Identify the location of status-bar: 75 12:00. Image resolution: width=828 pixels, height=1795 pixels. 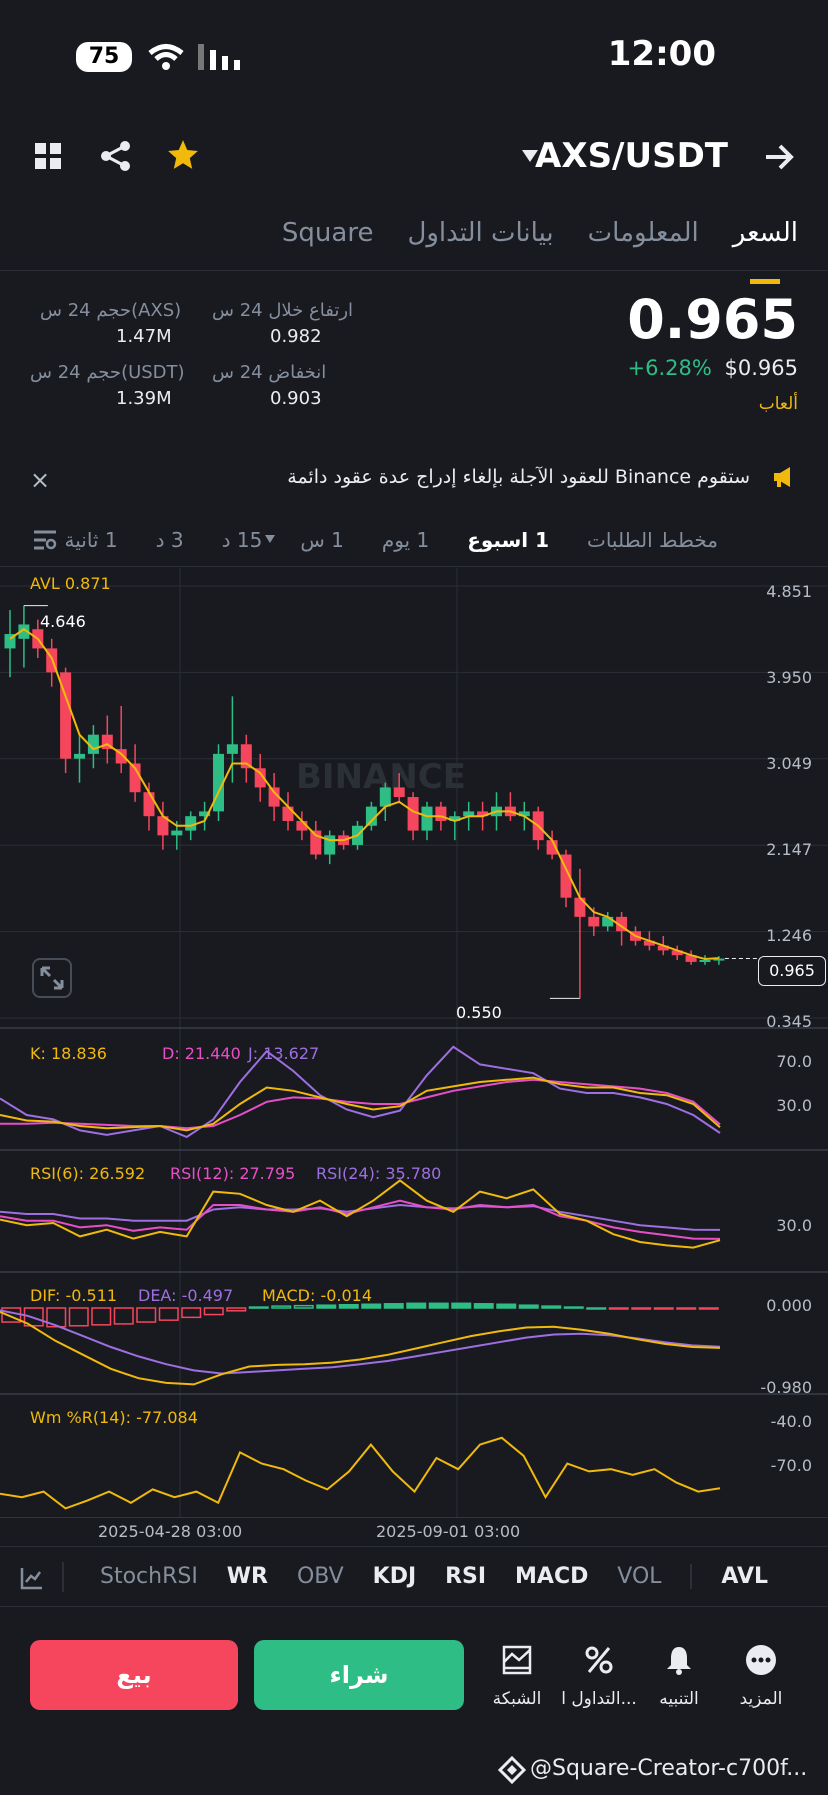
(414, 56).